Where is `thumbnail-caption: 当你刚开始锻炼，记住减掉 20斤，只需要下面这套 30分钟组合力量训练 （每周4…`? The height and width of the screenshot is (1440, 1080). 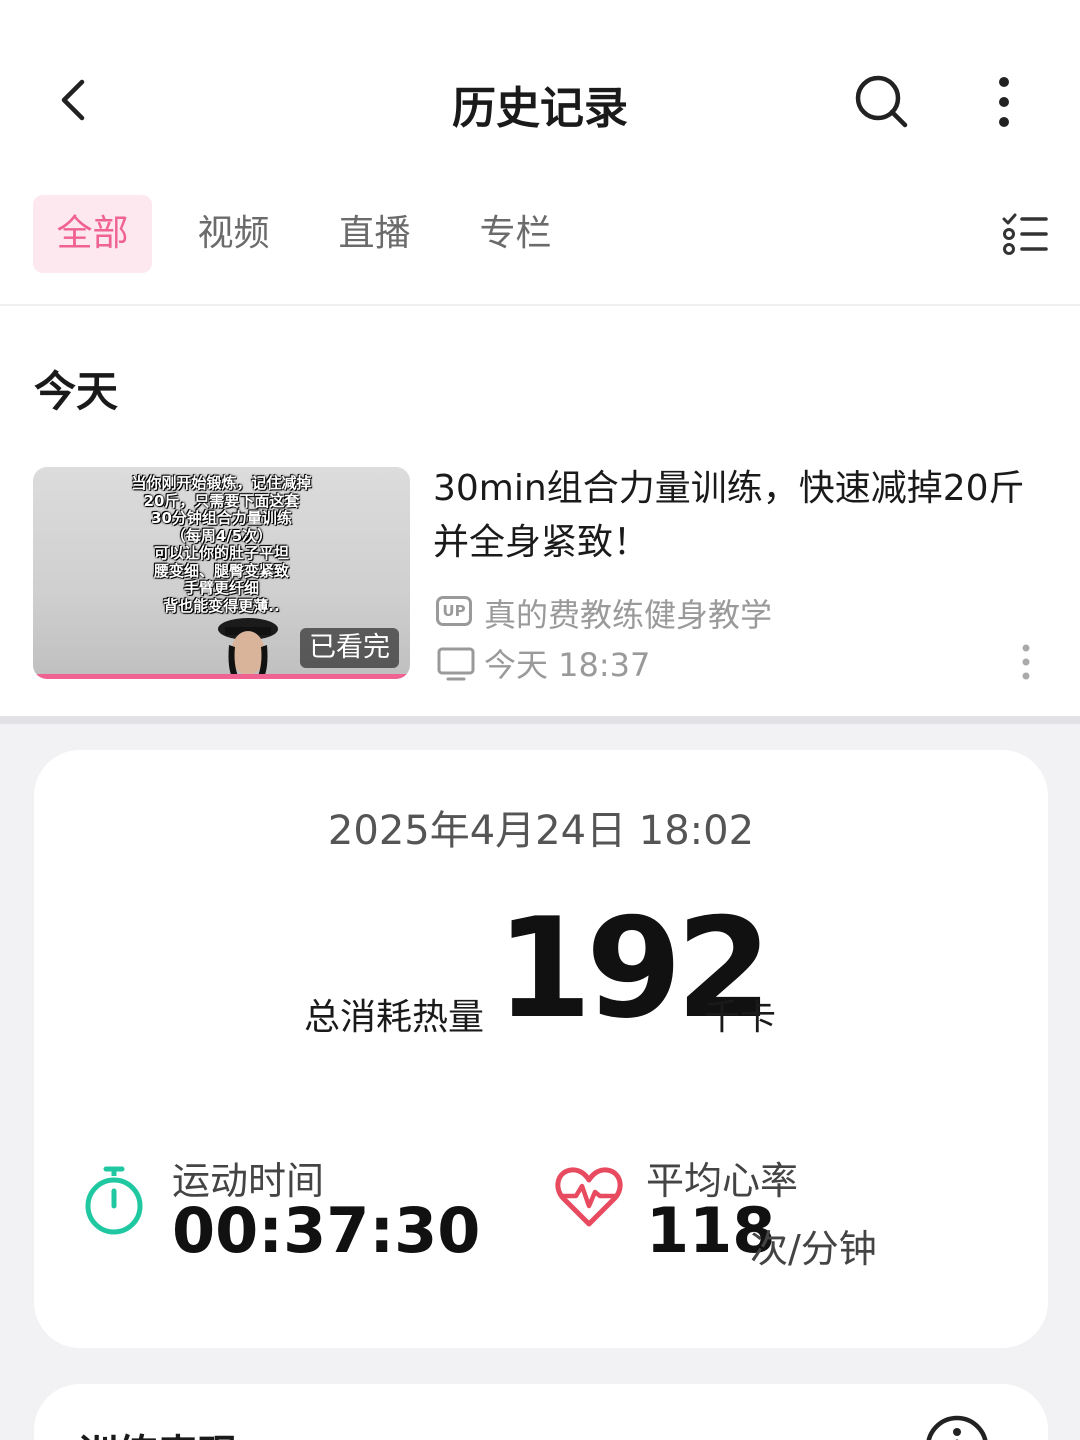
thumbnail-caption: 当你刚开始锻炼，记住减掉 20斤，只需要下面这套 30分钟组合力量训练 （每周4… is located at coordinates (221, 544).